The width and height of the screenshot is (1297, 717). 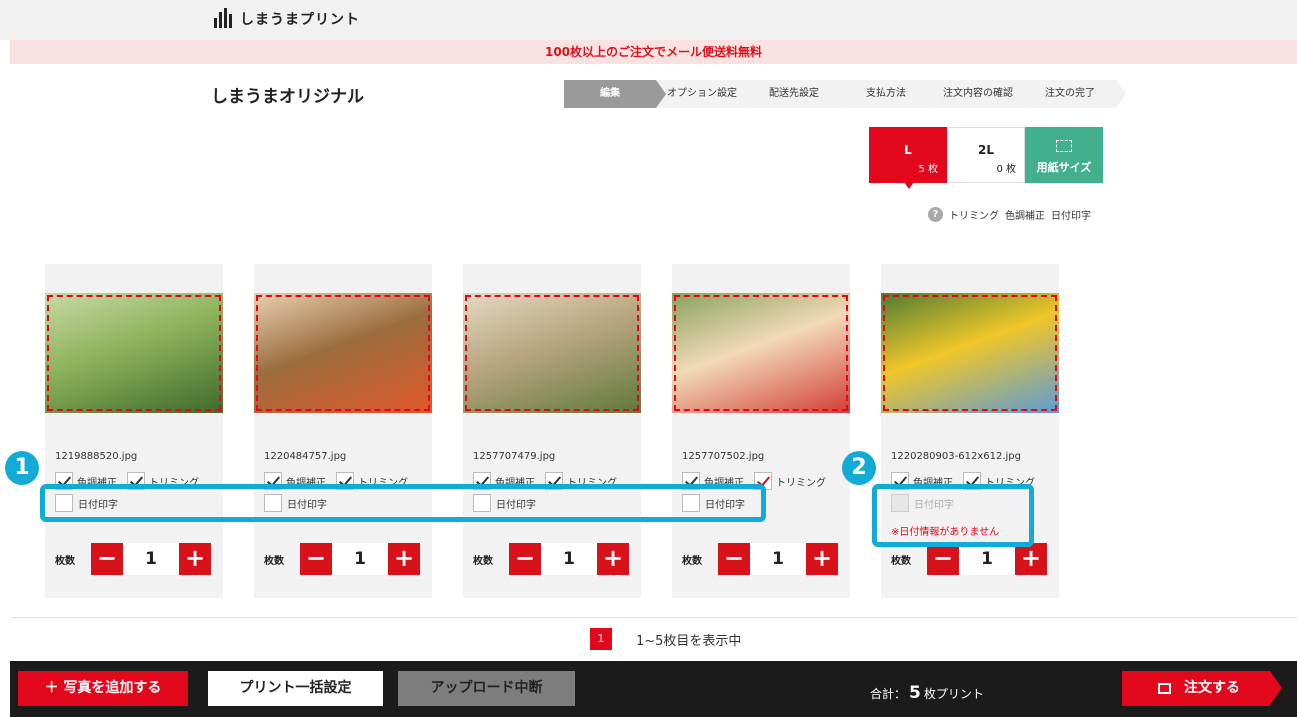 I want to click on add-photo-button: ＋ 写真を追加する, so click(x=103, y=688).